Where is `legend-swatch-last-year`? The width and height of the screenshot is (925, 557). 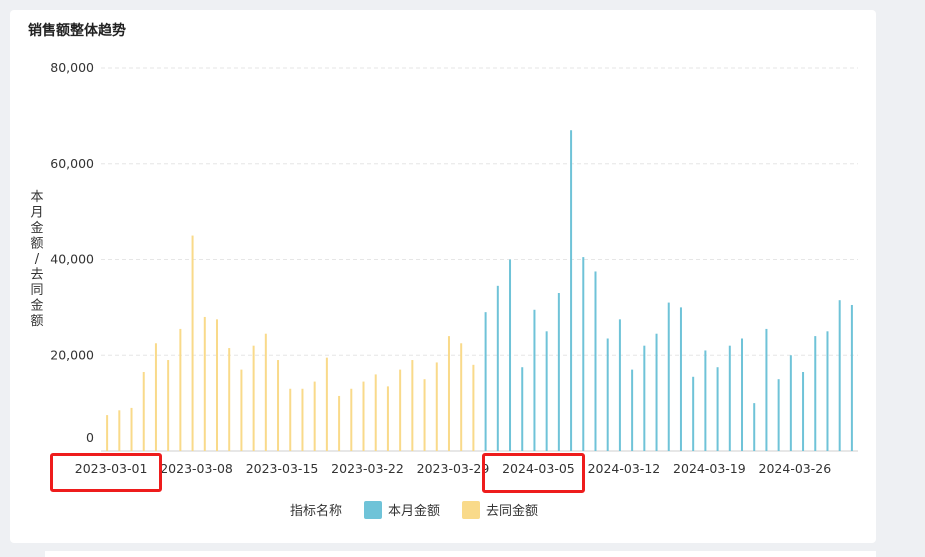
legend-swatch-last-year is located at coordinates (471, 509).